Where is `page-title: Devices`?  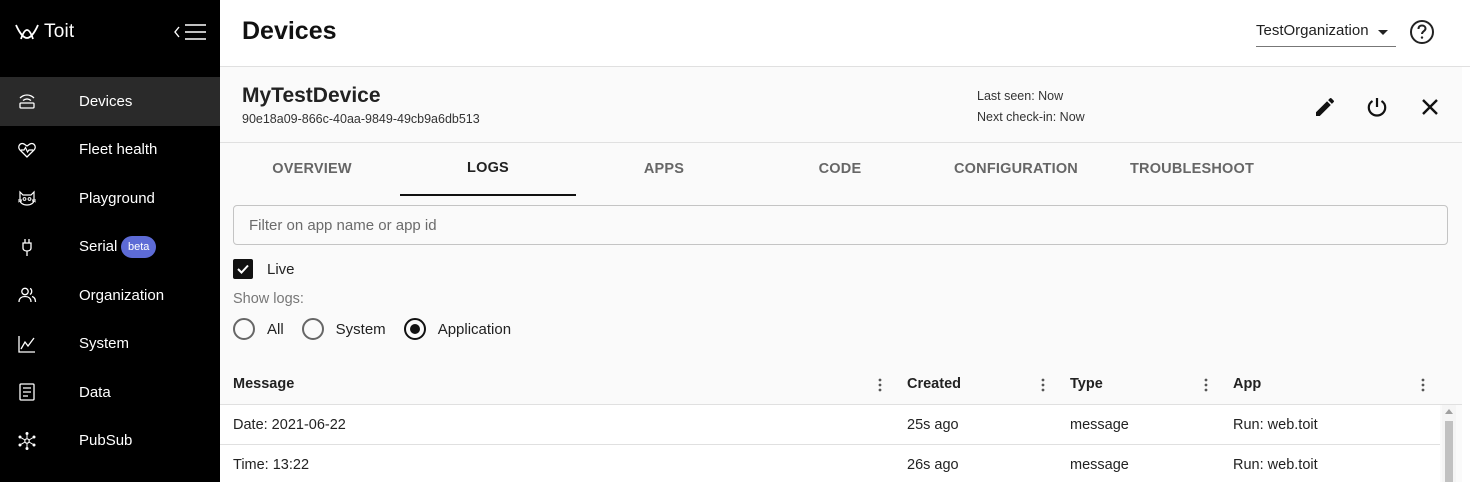 page-title: Devices is located at coordinates (289, 31).